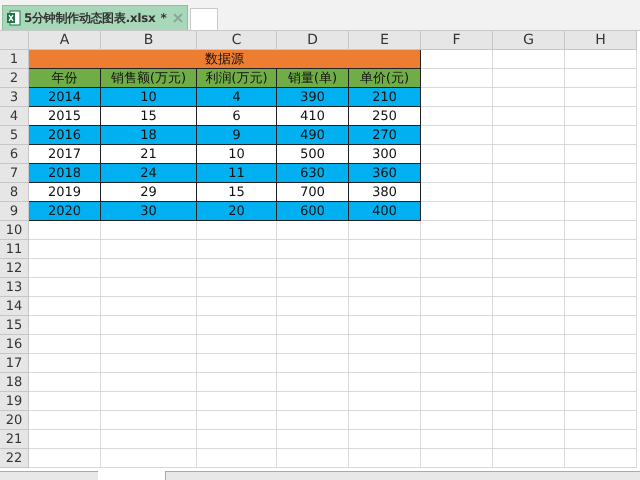 Image resolution: width=640 pixels, height=480 pixels. What do you see at coordinates (601, 40) in the screenshot?
I see `column-header: H` at bounding box center [601, 40].